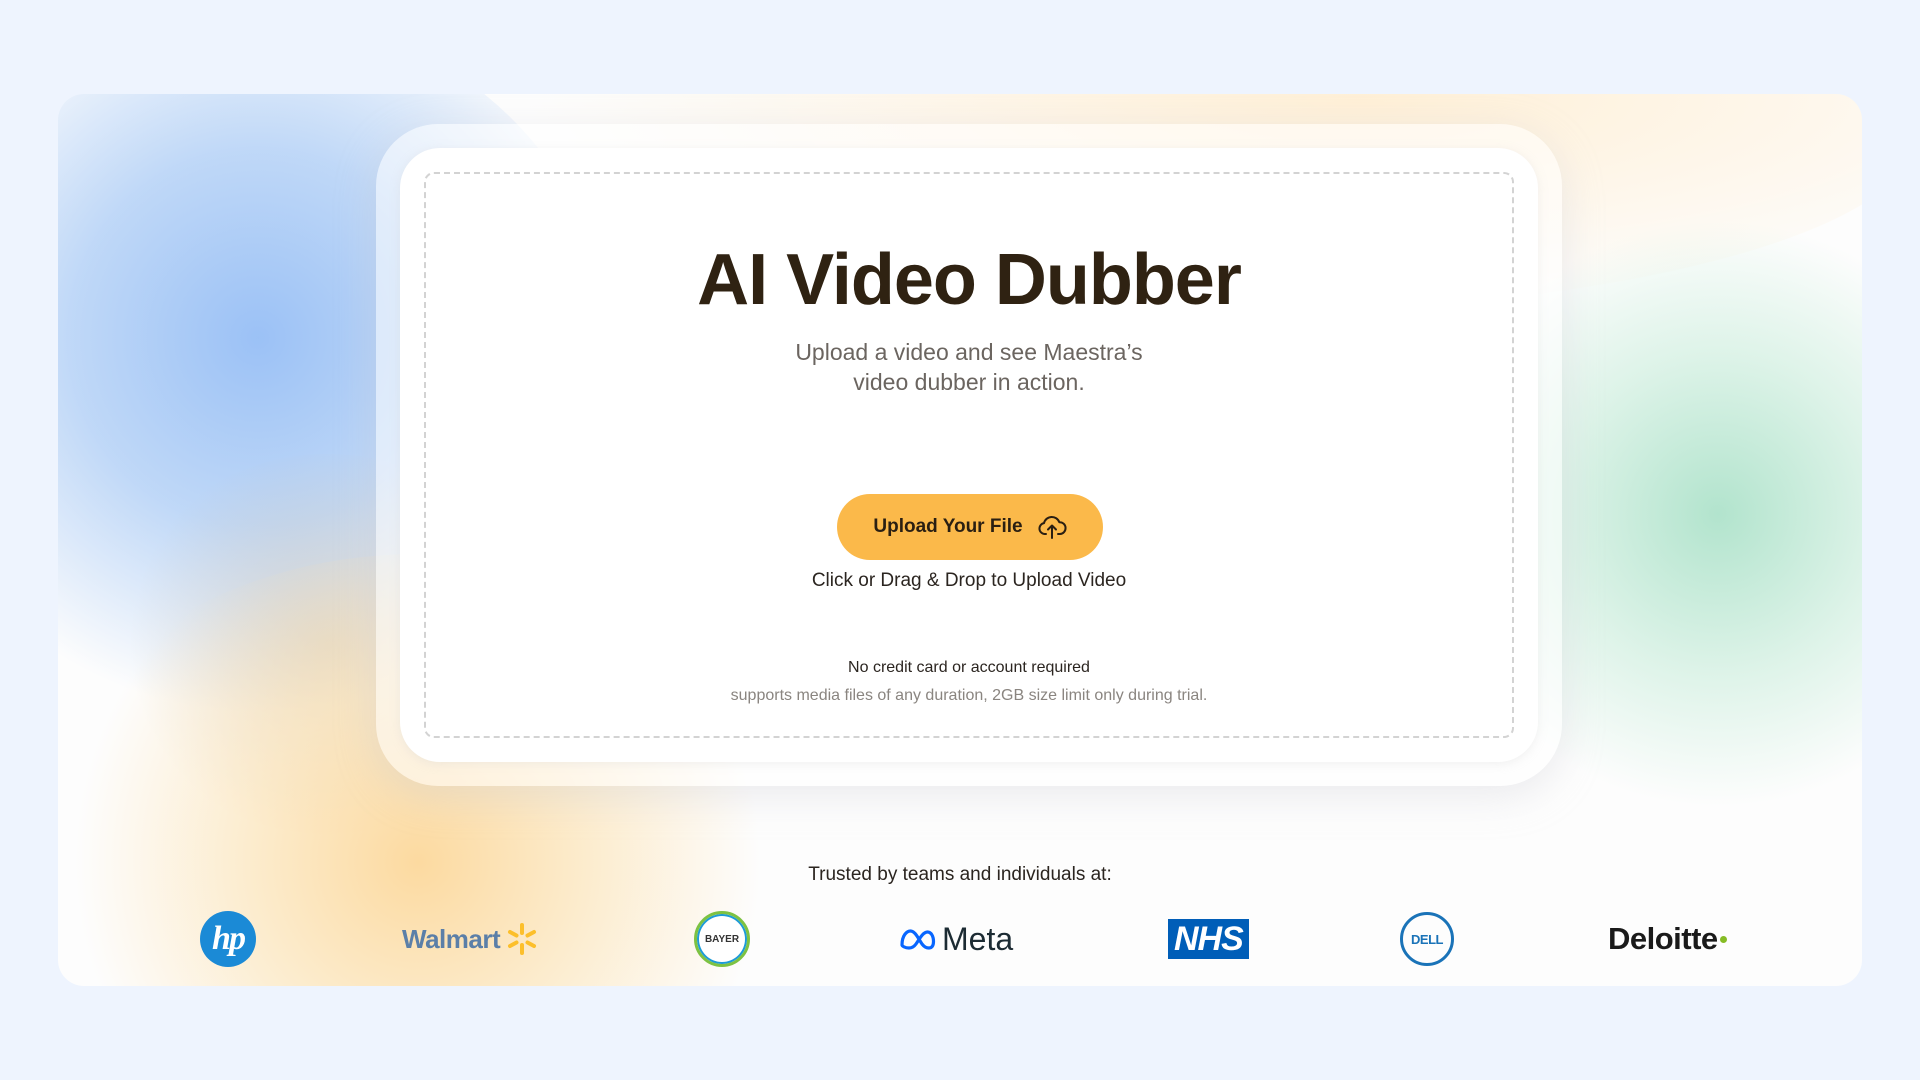 This screenshot has width=1920, height=1080. I want to click on bayer-cross-mark: BAYER, so click(722, 939).